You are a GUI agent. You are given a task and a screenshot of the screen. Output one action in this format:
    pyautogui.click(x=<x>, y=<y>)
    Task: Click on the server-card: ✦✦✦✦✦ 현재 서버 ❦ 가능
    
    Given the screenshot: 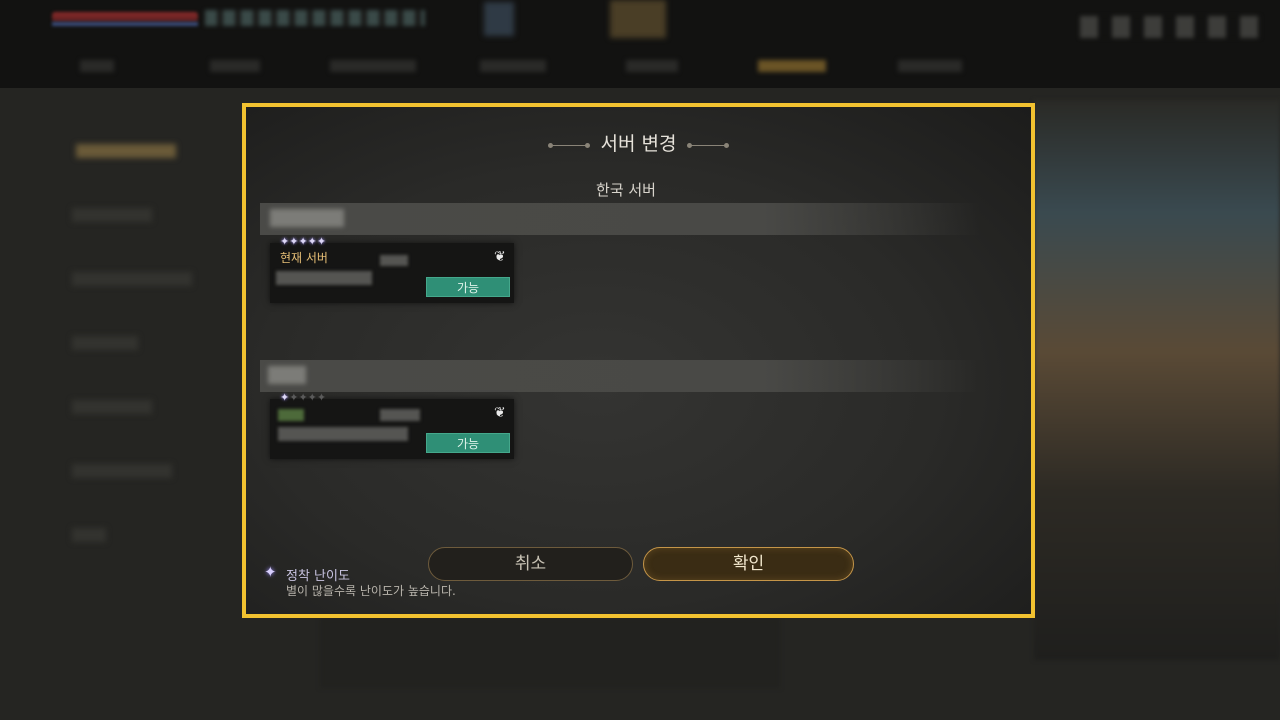 What is the action you would take?
    pyautogui.click(x=392, y=269)
    